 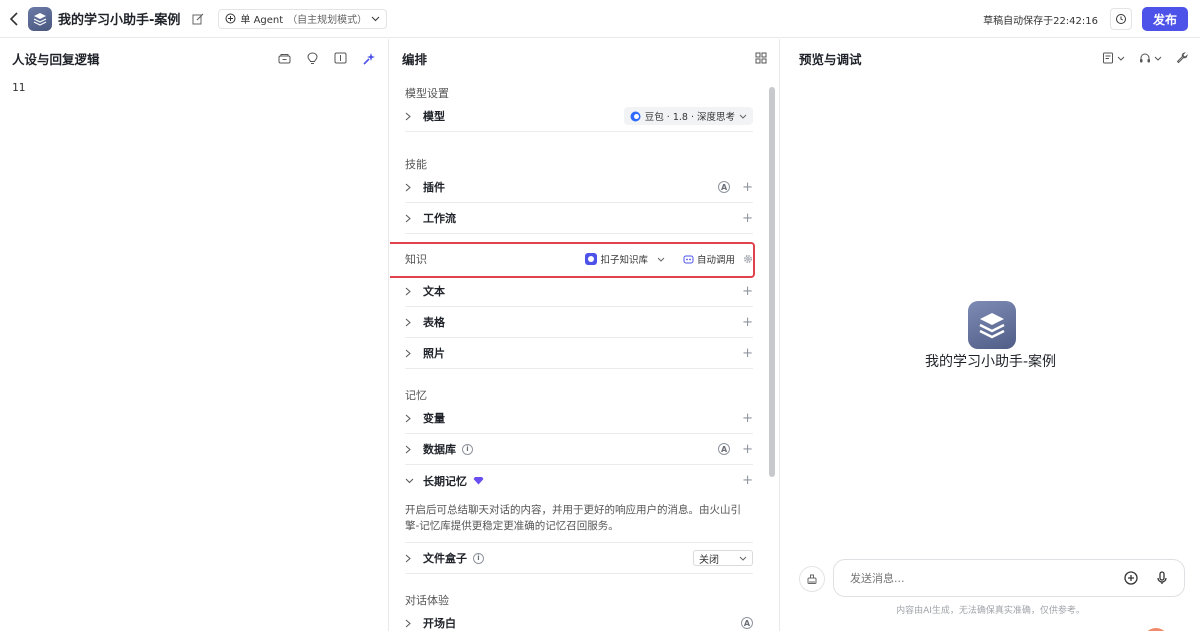 I want to click on row-workflow: 工作流 +, so click(x=579, y=218).